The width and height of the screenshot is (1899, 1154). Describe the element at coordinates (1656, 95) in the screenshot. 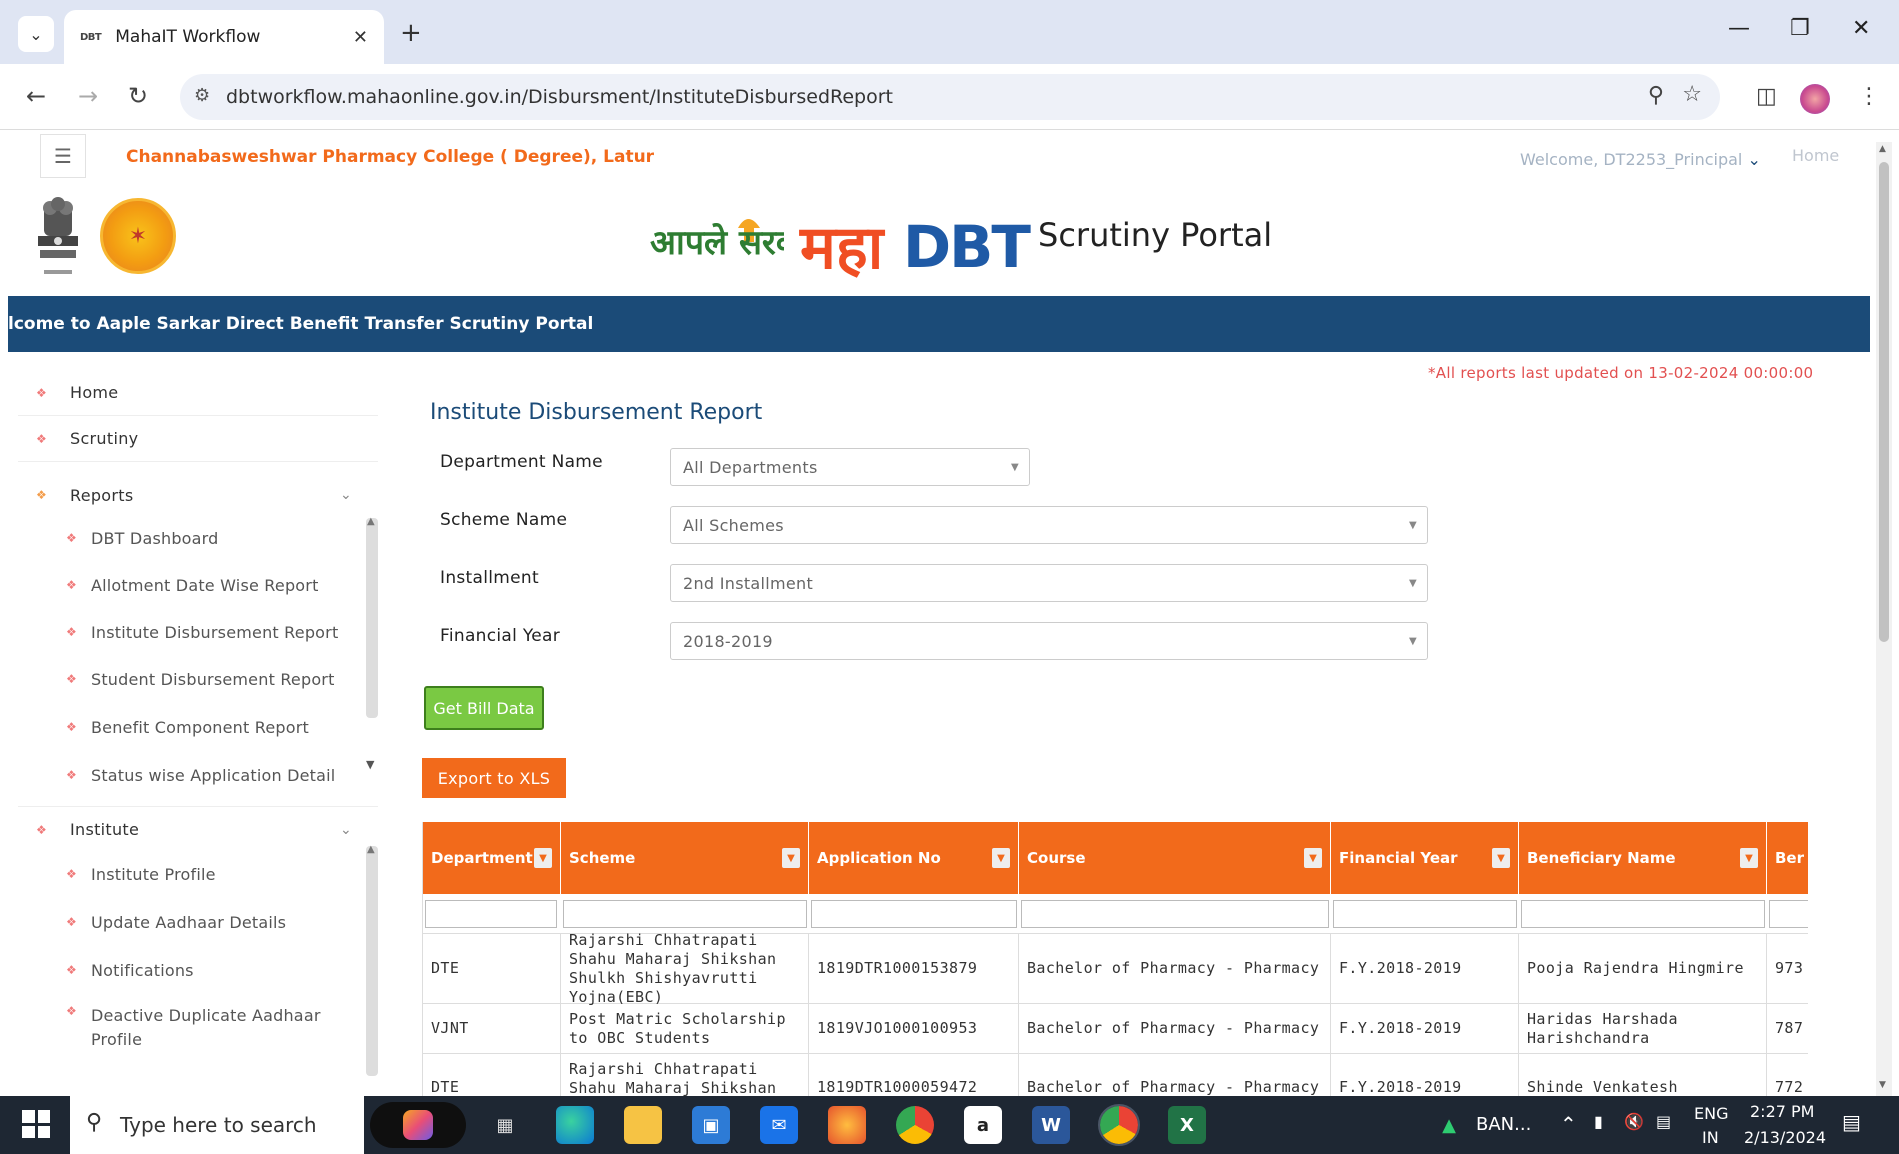

I see `zoom-magnifier-icon: ⚲` at that location.